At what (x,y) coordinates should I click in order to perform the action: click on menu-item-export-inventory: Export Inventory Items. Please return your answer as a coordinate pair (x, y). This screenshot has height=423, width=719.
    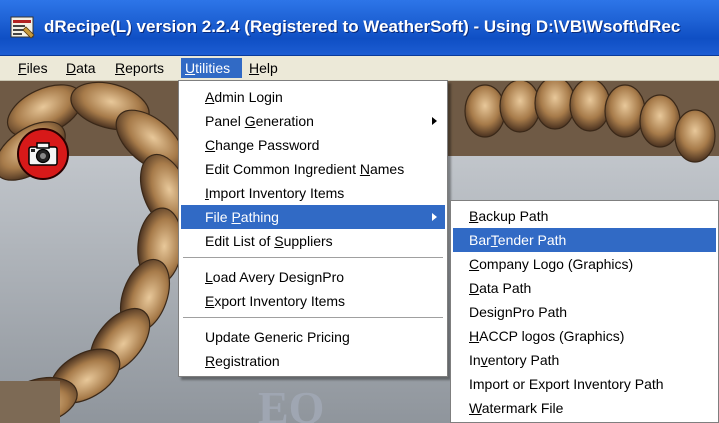
    Looking at the image, I should click on (313, 301).